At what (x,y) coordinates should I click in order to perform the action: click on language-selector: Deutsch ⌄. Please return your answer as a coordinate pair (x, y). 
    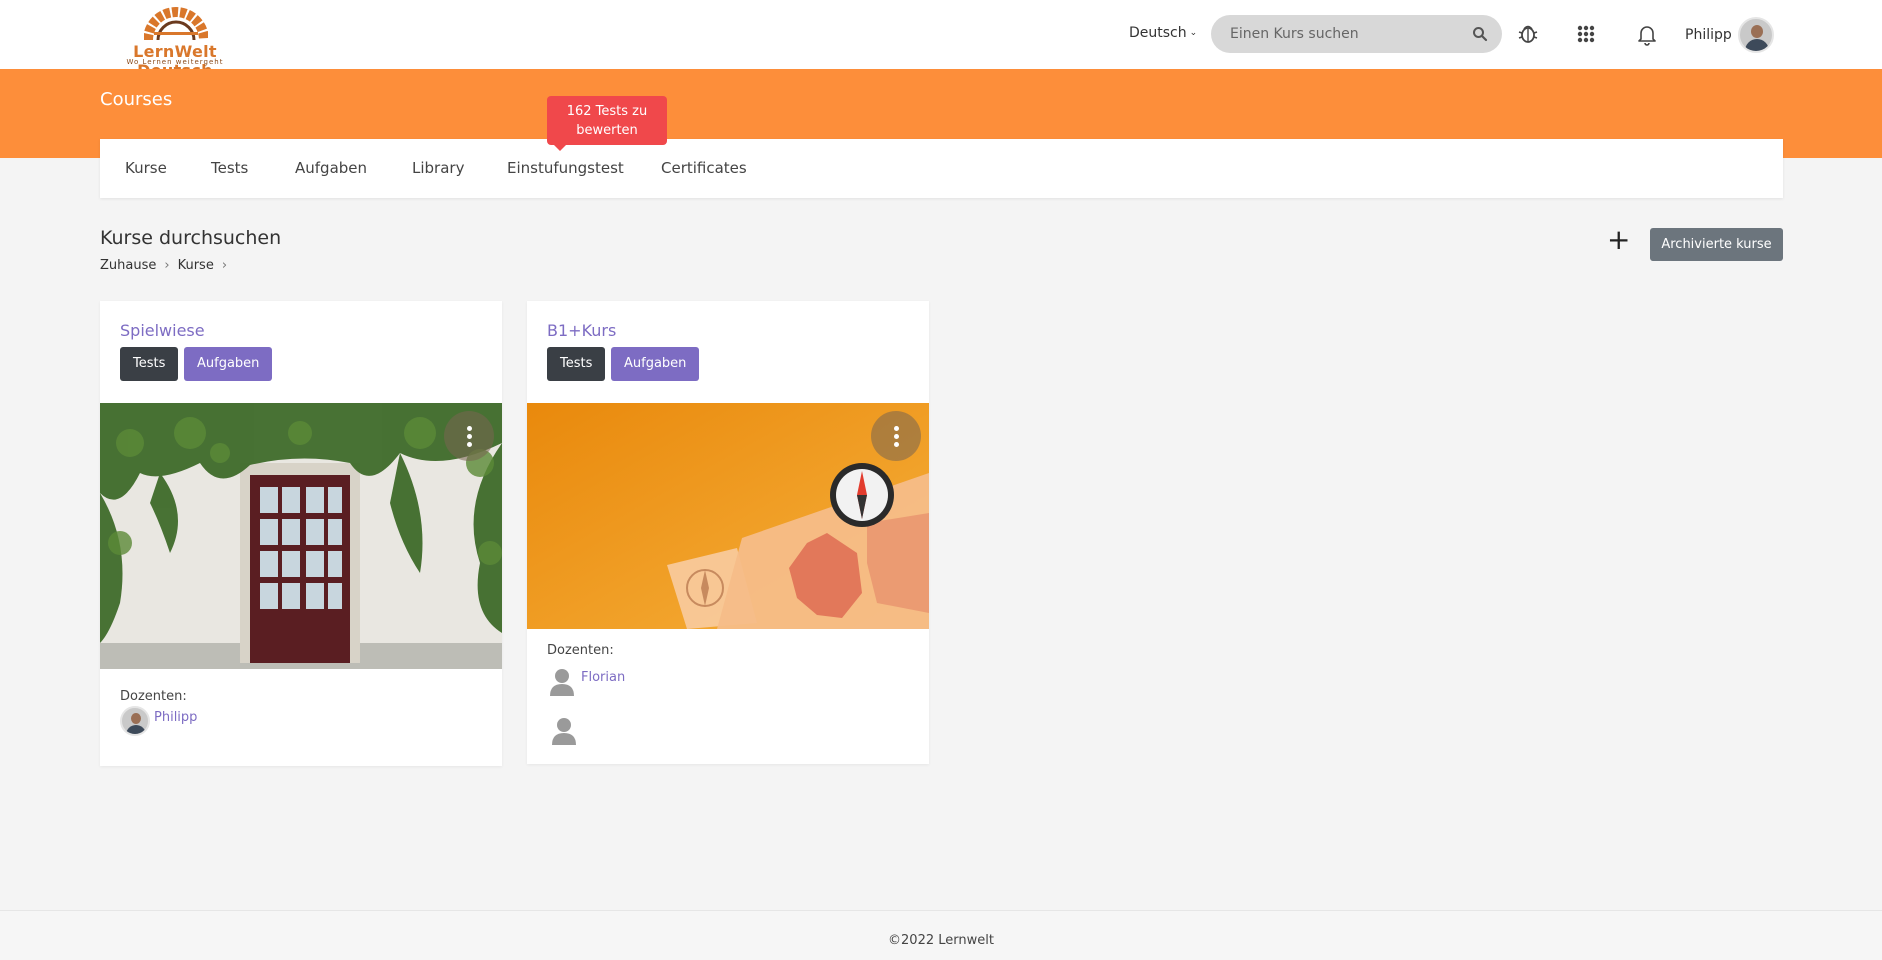
    Looking at the image, I should click on (1163, 33).